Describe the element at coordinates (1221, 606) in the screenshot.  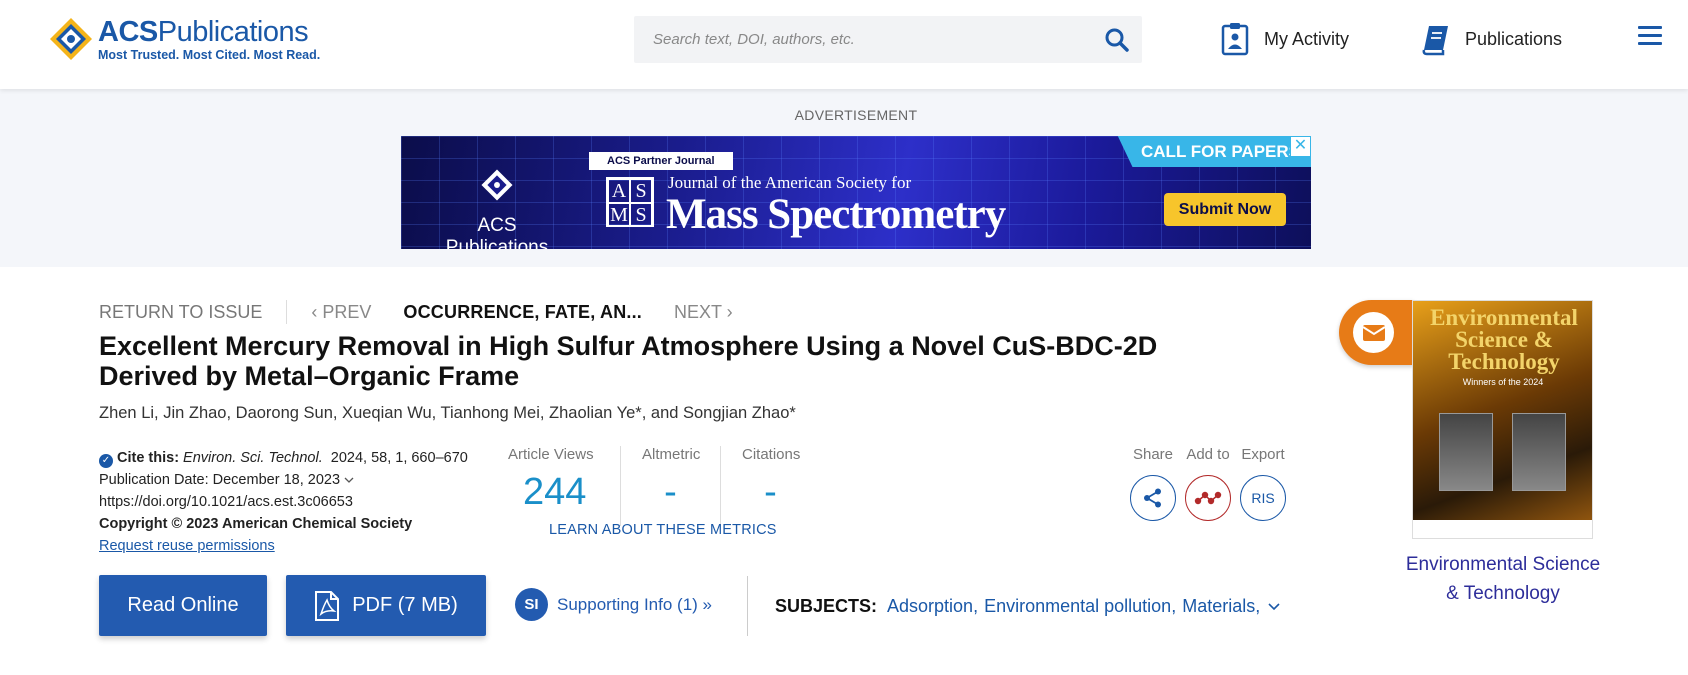
I see `subject-link: Materials,` at that location.